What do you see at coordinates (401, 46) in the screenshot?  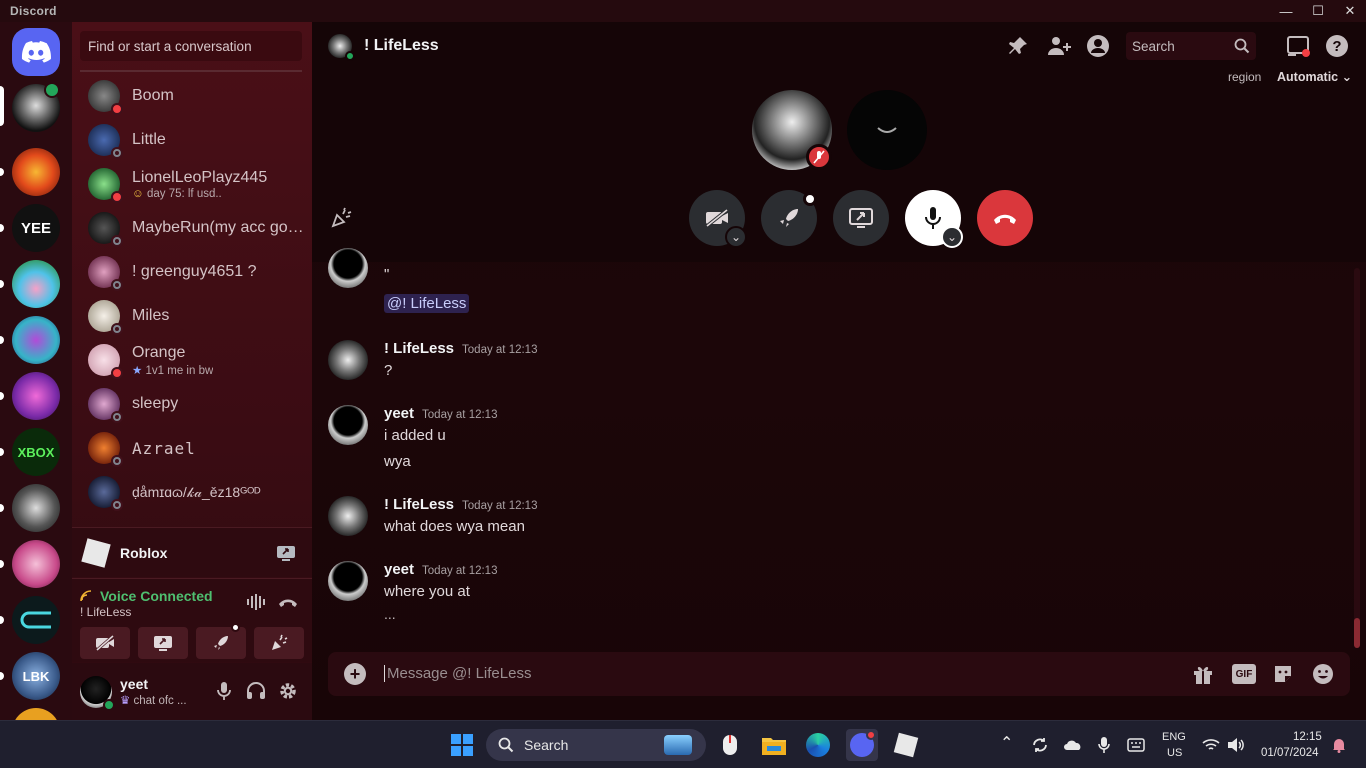 I see `recipient-name: ! LifeLess` at bounding box center [401, 46].